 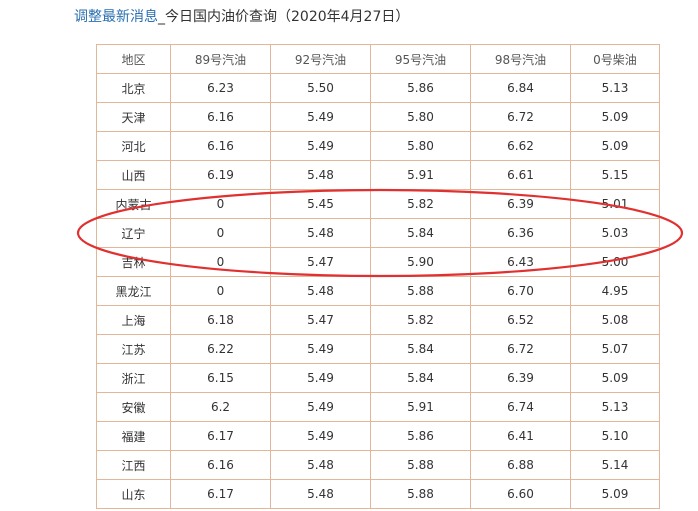 What do you see at coordinates (320, 88) in the screenshot?
I see `price-cell: 5.50` at bounding box center [320, 88].